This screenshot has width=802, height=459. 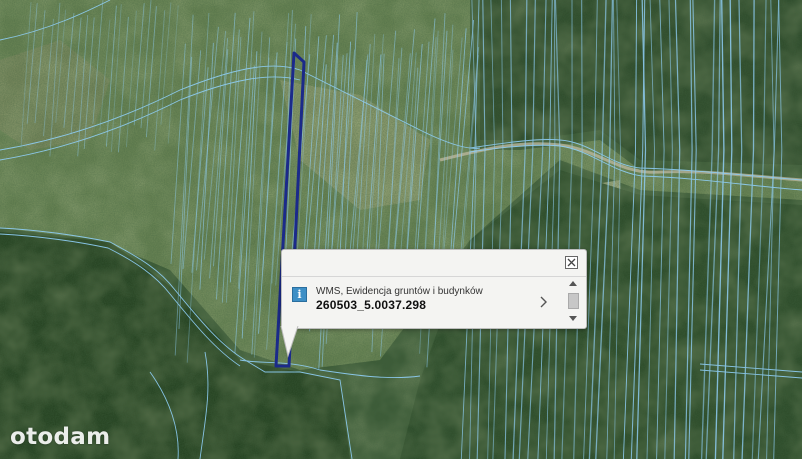 What do you see at coordinates (434, 263) in the screenshot?
I see `popup-header` at bounding box center [434, 263].